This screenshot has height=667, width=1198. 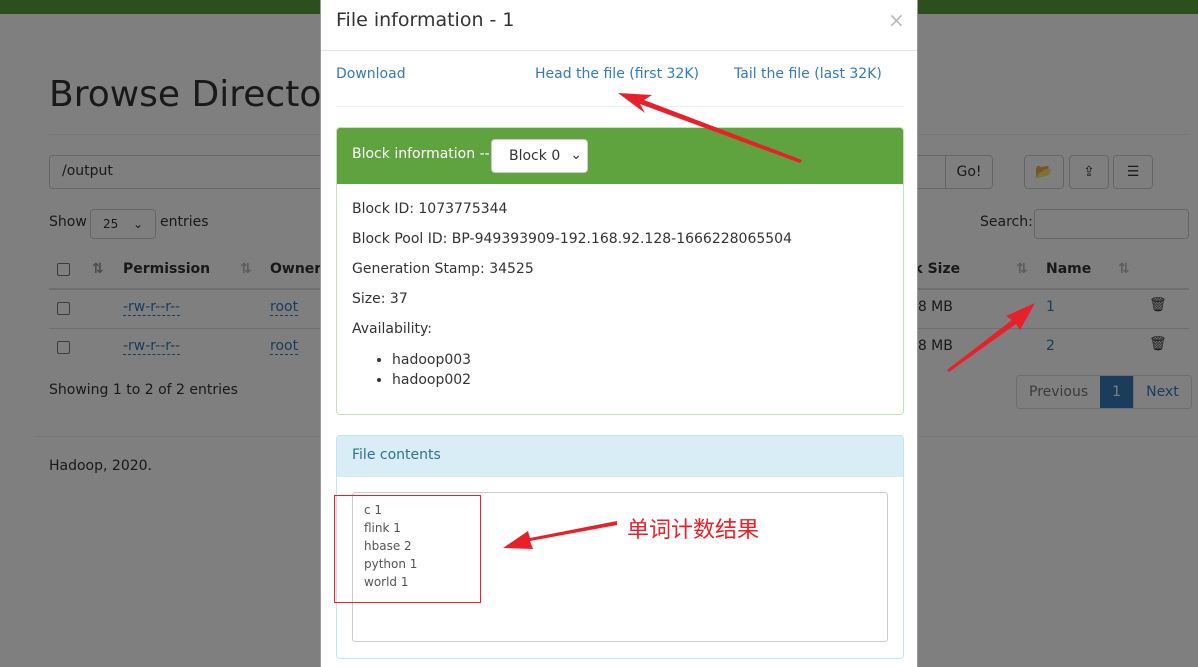 What do you see at coordinates (710, 128) in the screenshot?
I see `arrow-to-head-link` at bounding box center [710, 128].